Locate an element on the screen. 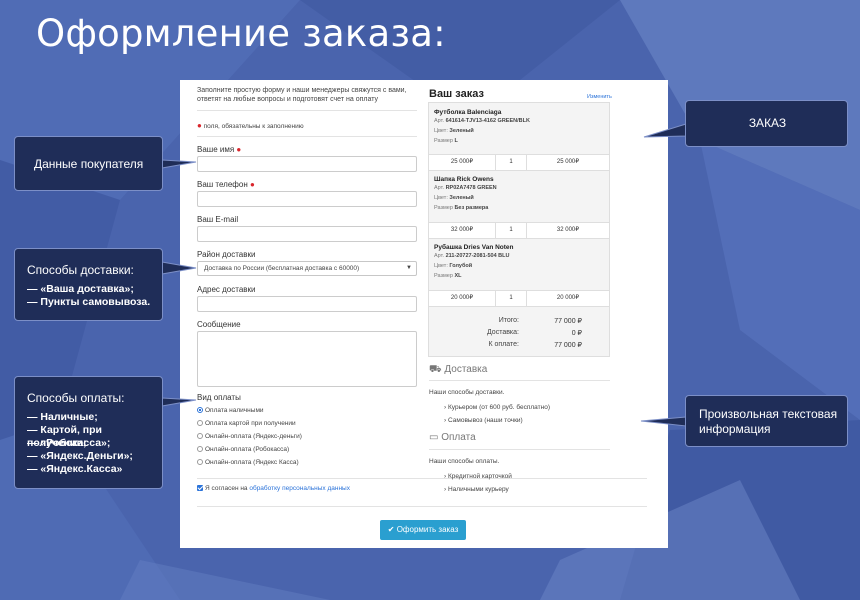 The image size is (860, 600). callout-payment-line: — Наличные; is located at coordinates (62, 417).